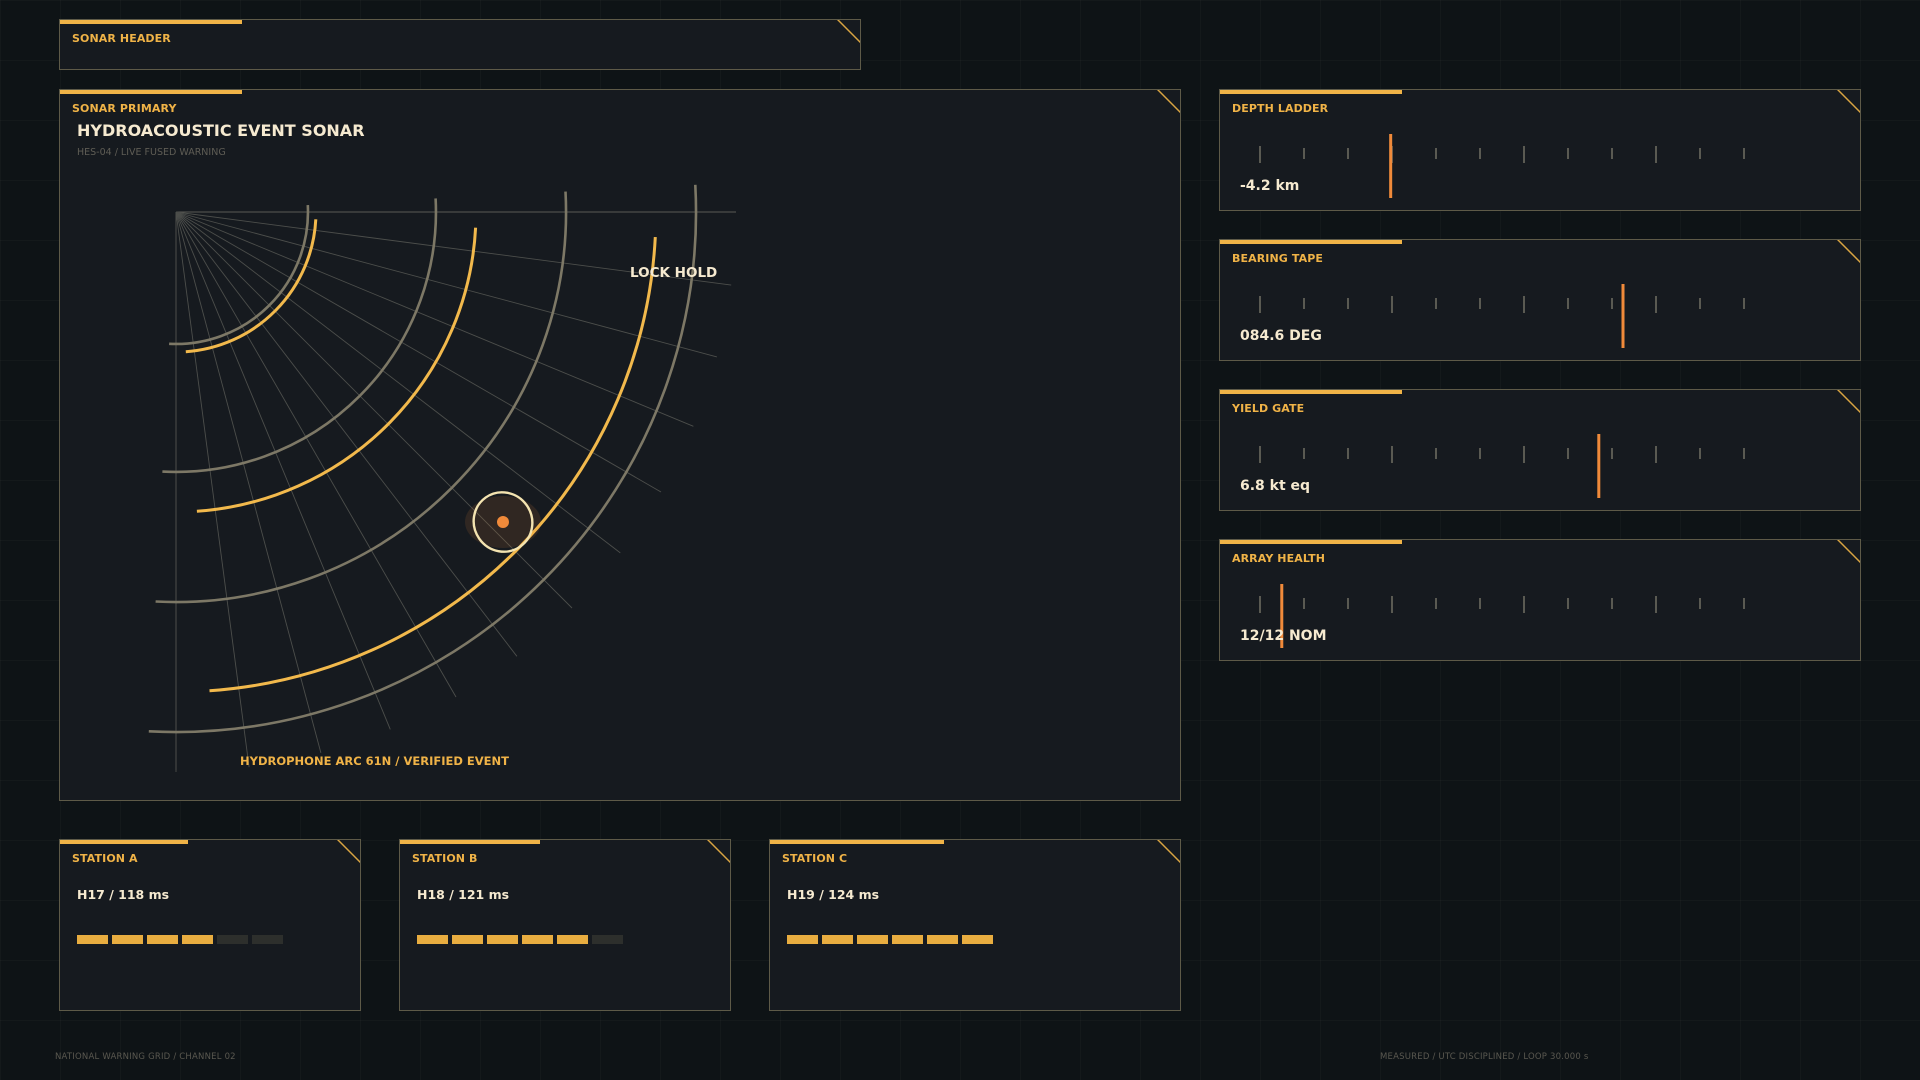 Image resolution: width=1920 pixels, height=1080 pixels. I want to click on depth-ladder-scale, so click(1502, 166).